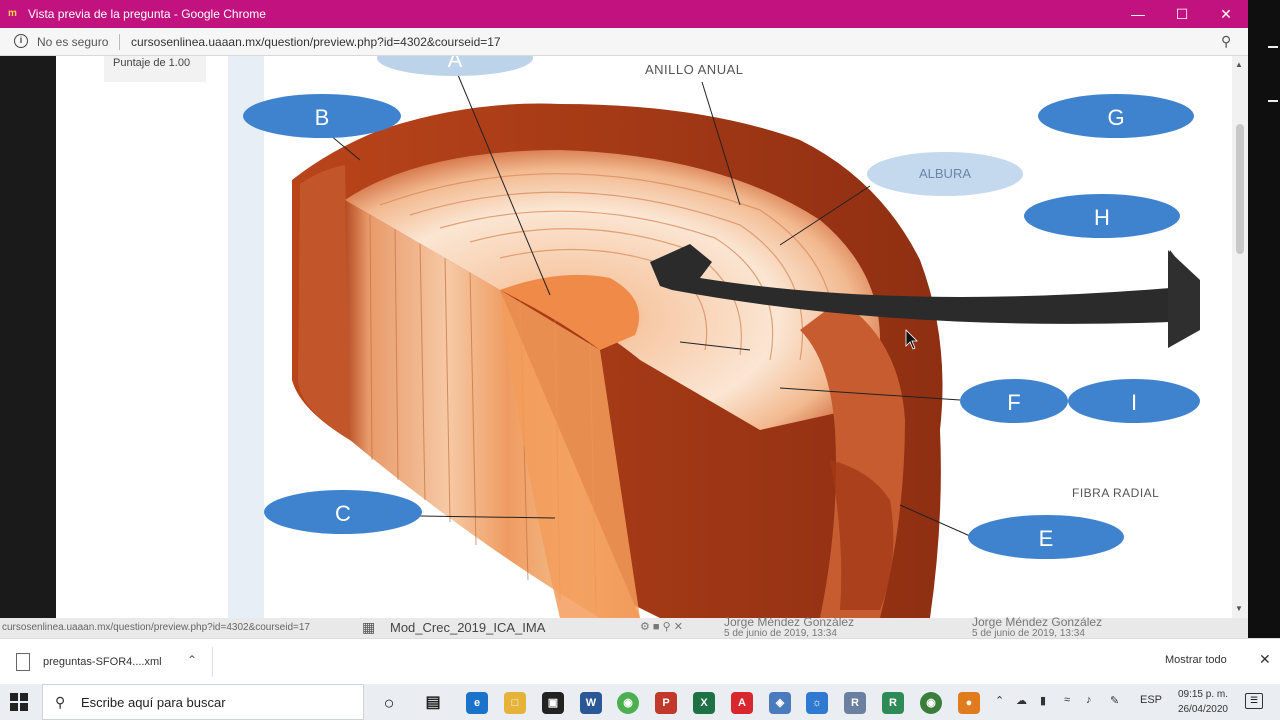 The height and width of the screenshot is (720, 1280). What do you see at coordinates (1226, 41) in the screenshot?
I see `zoom-icon: ⚲` at bounding box center [1226, 41].